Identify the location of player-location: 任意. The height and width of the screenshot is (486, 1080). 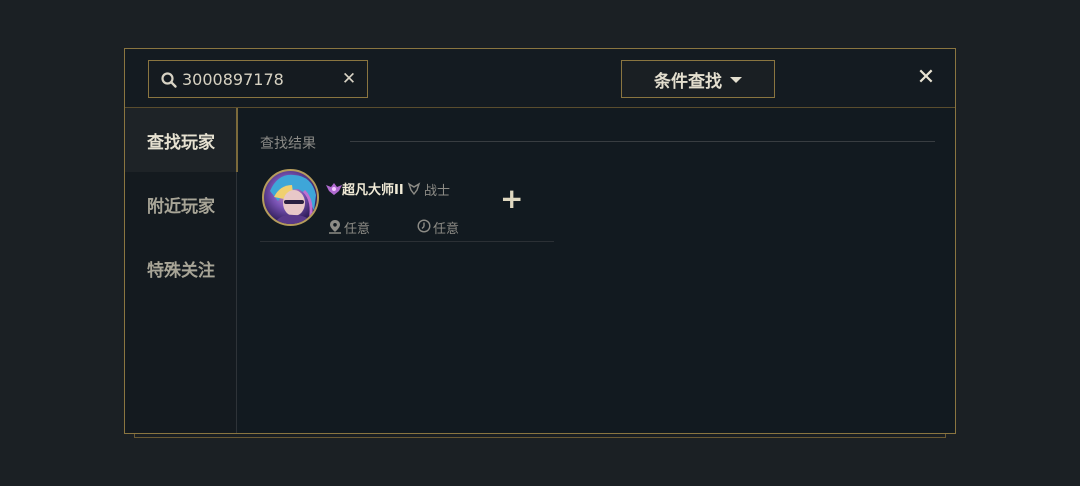
(357, 229).